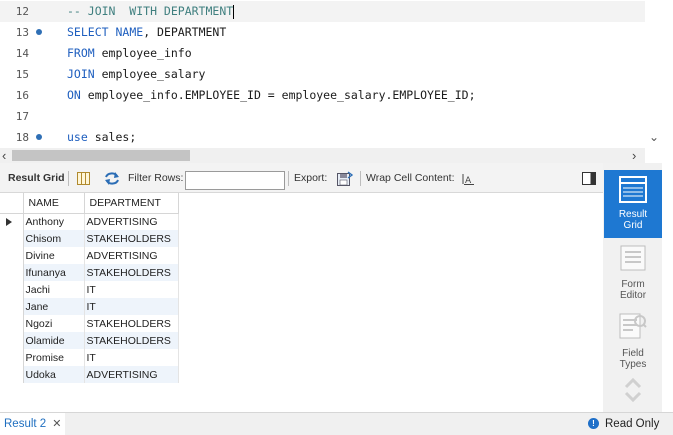 Image resolution: width=673 pixels, height=435 pixels. What do you see at coordinates (22, 11) in the screenshot?
I see `line-number: 12` at bounding box center [22, 11].